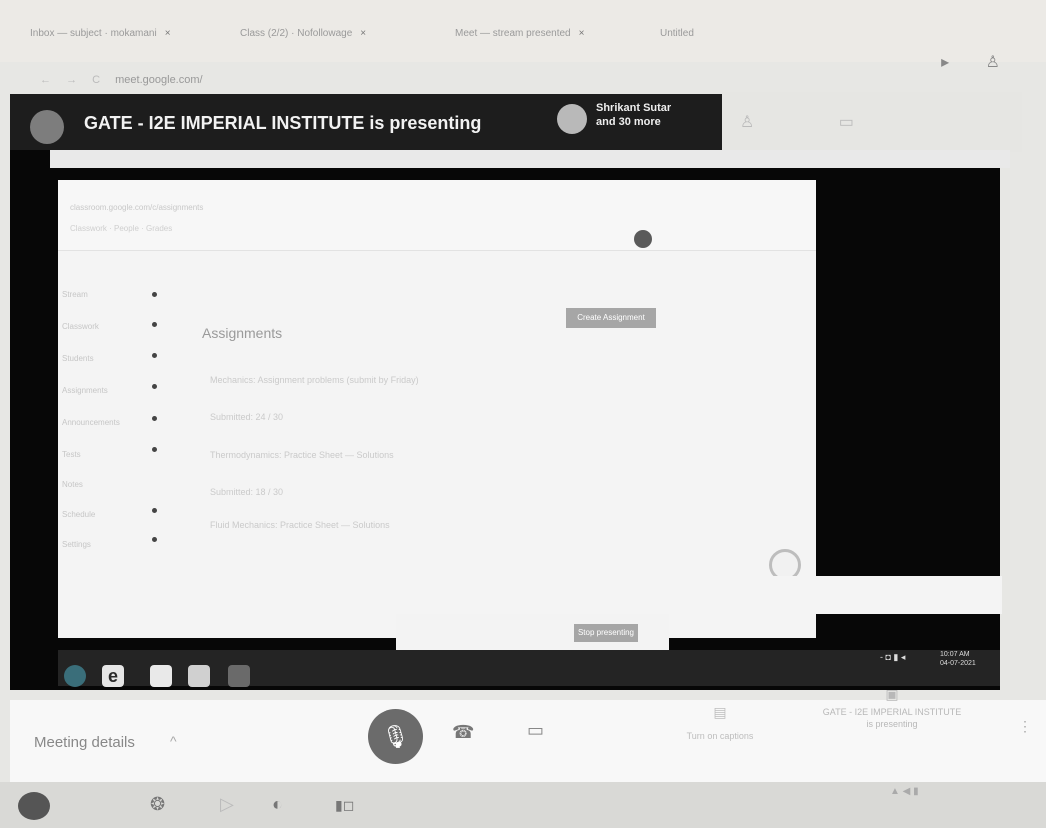 The height and width of the screenshot is (828, 1046). I want to click on os-tray: ▲ ◀ ▮, so click(904, 791).